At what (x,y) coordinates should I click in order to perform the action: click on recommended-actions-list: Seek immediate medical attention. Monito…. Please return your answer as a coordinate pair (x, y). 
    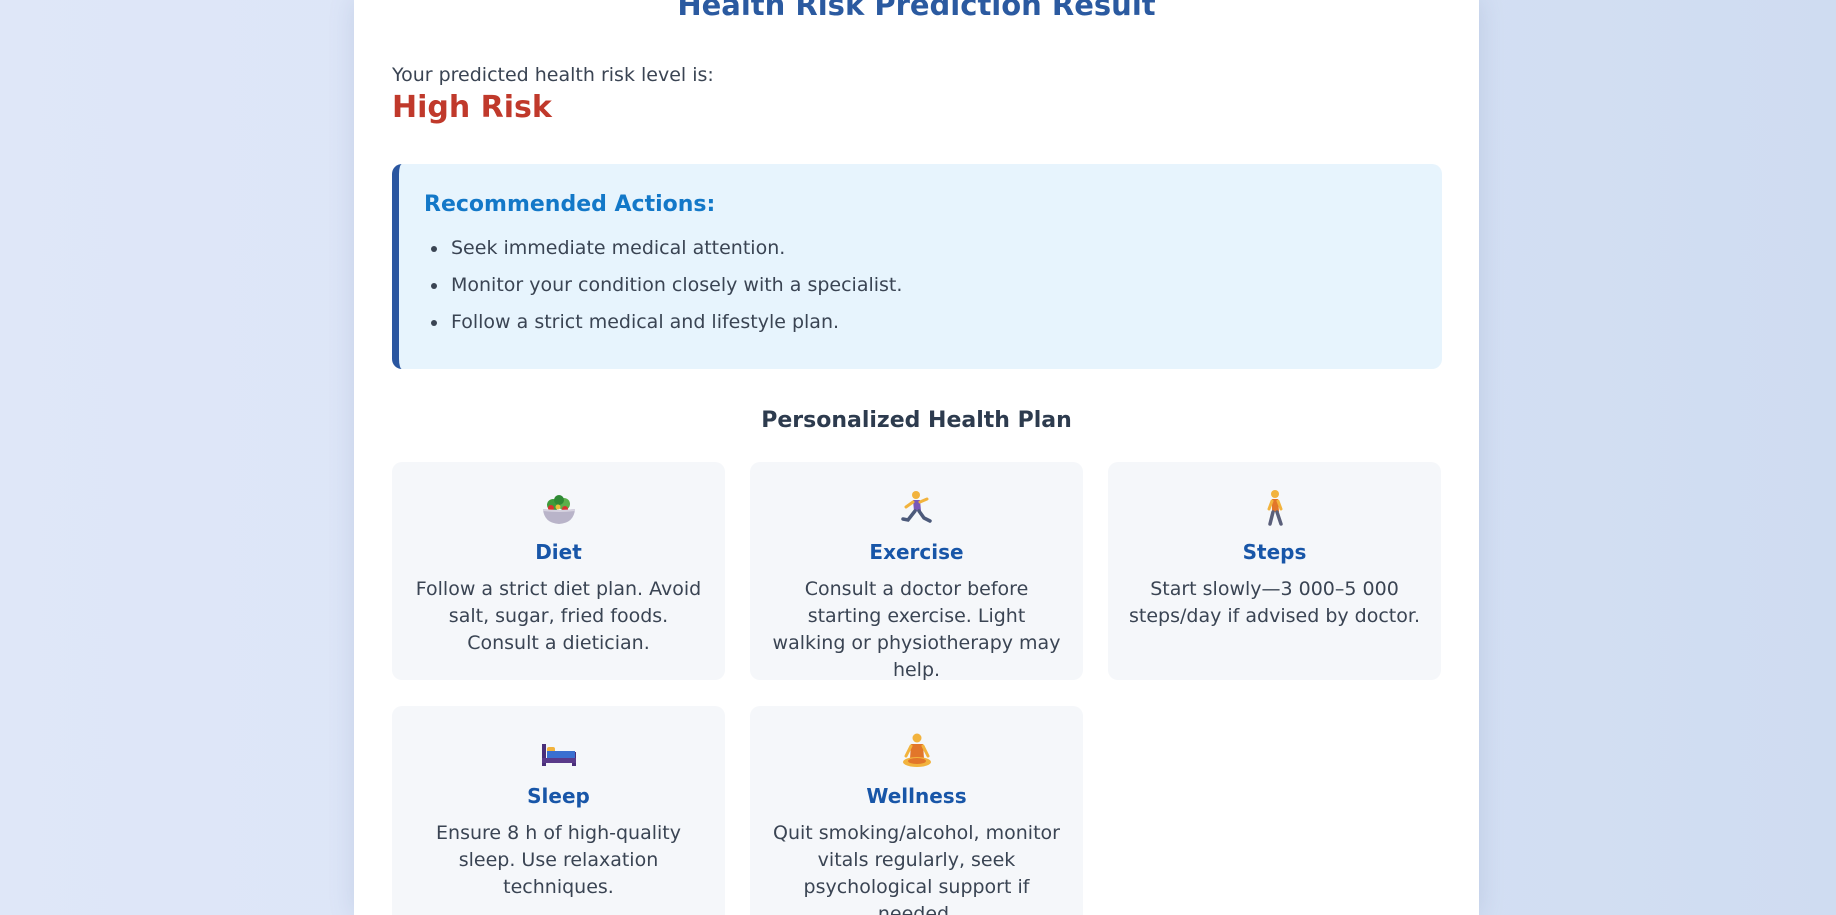
    Looking at the image, I should click on (663, 285).